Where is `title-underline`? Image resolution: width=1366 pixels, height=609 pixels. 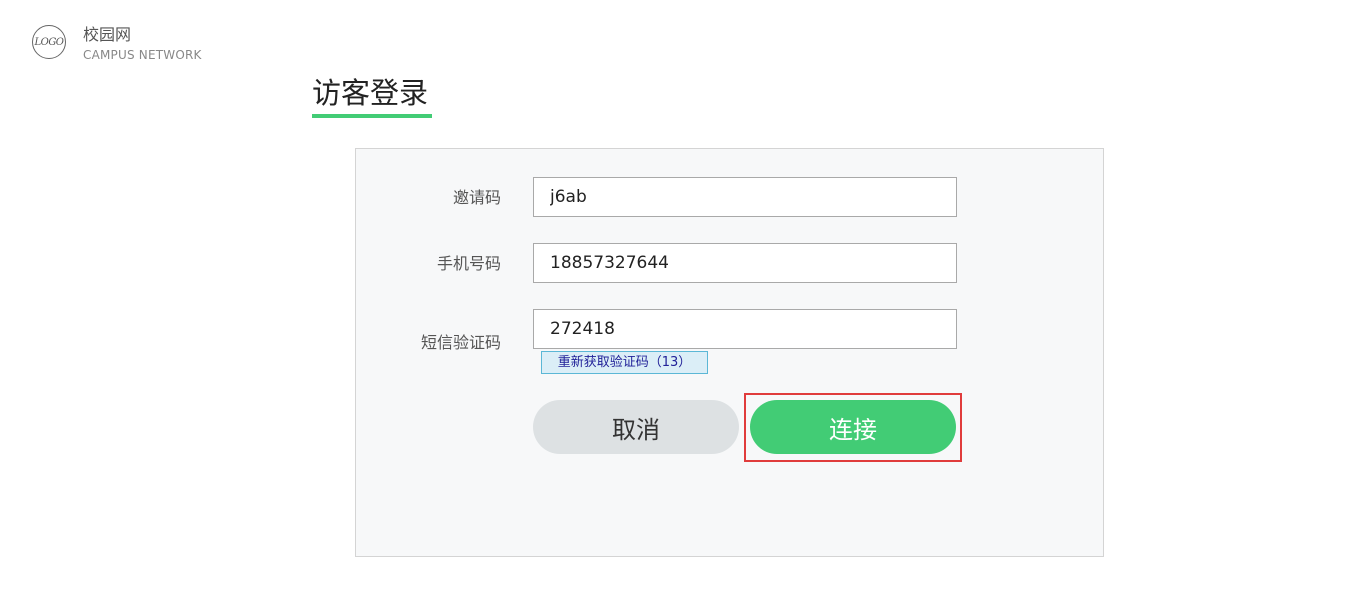 title-underline is located at coordinates (372, 116).